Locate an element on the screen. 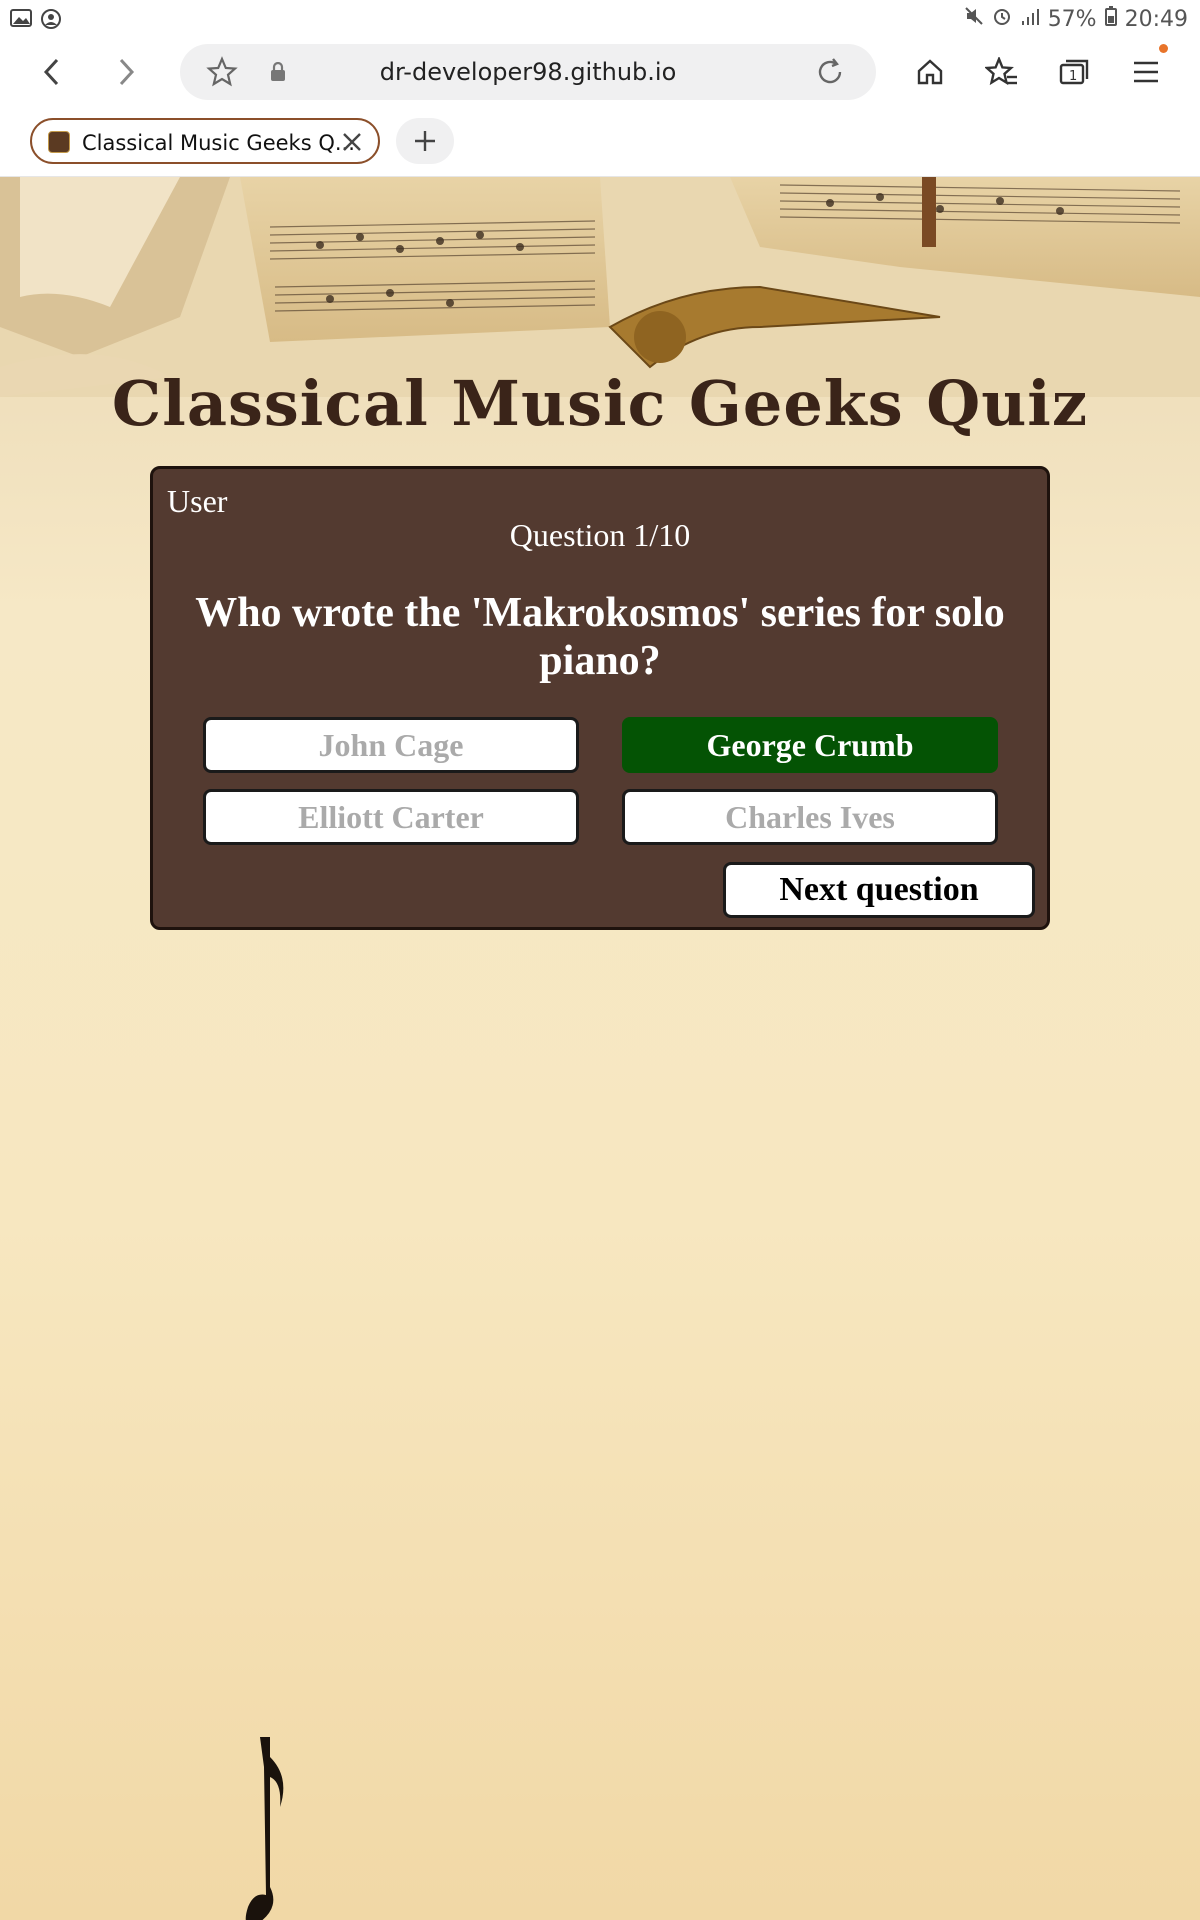 The width and height of the screenshot is (1200, 1920). address-bar: dr-developer98.github.io is located at coordinates (528, 72).